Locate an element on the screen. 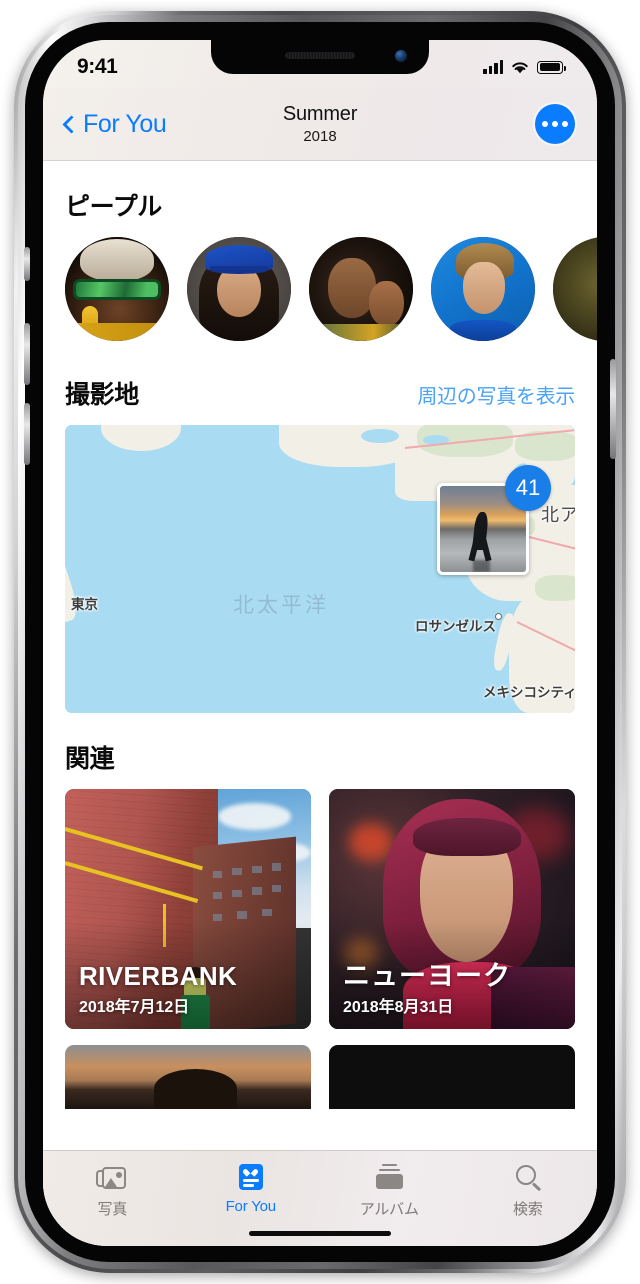  status-indicators is located at coordinates (524, 67).